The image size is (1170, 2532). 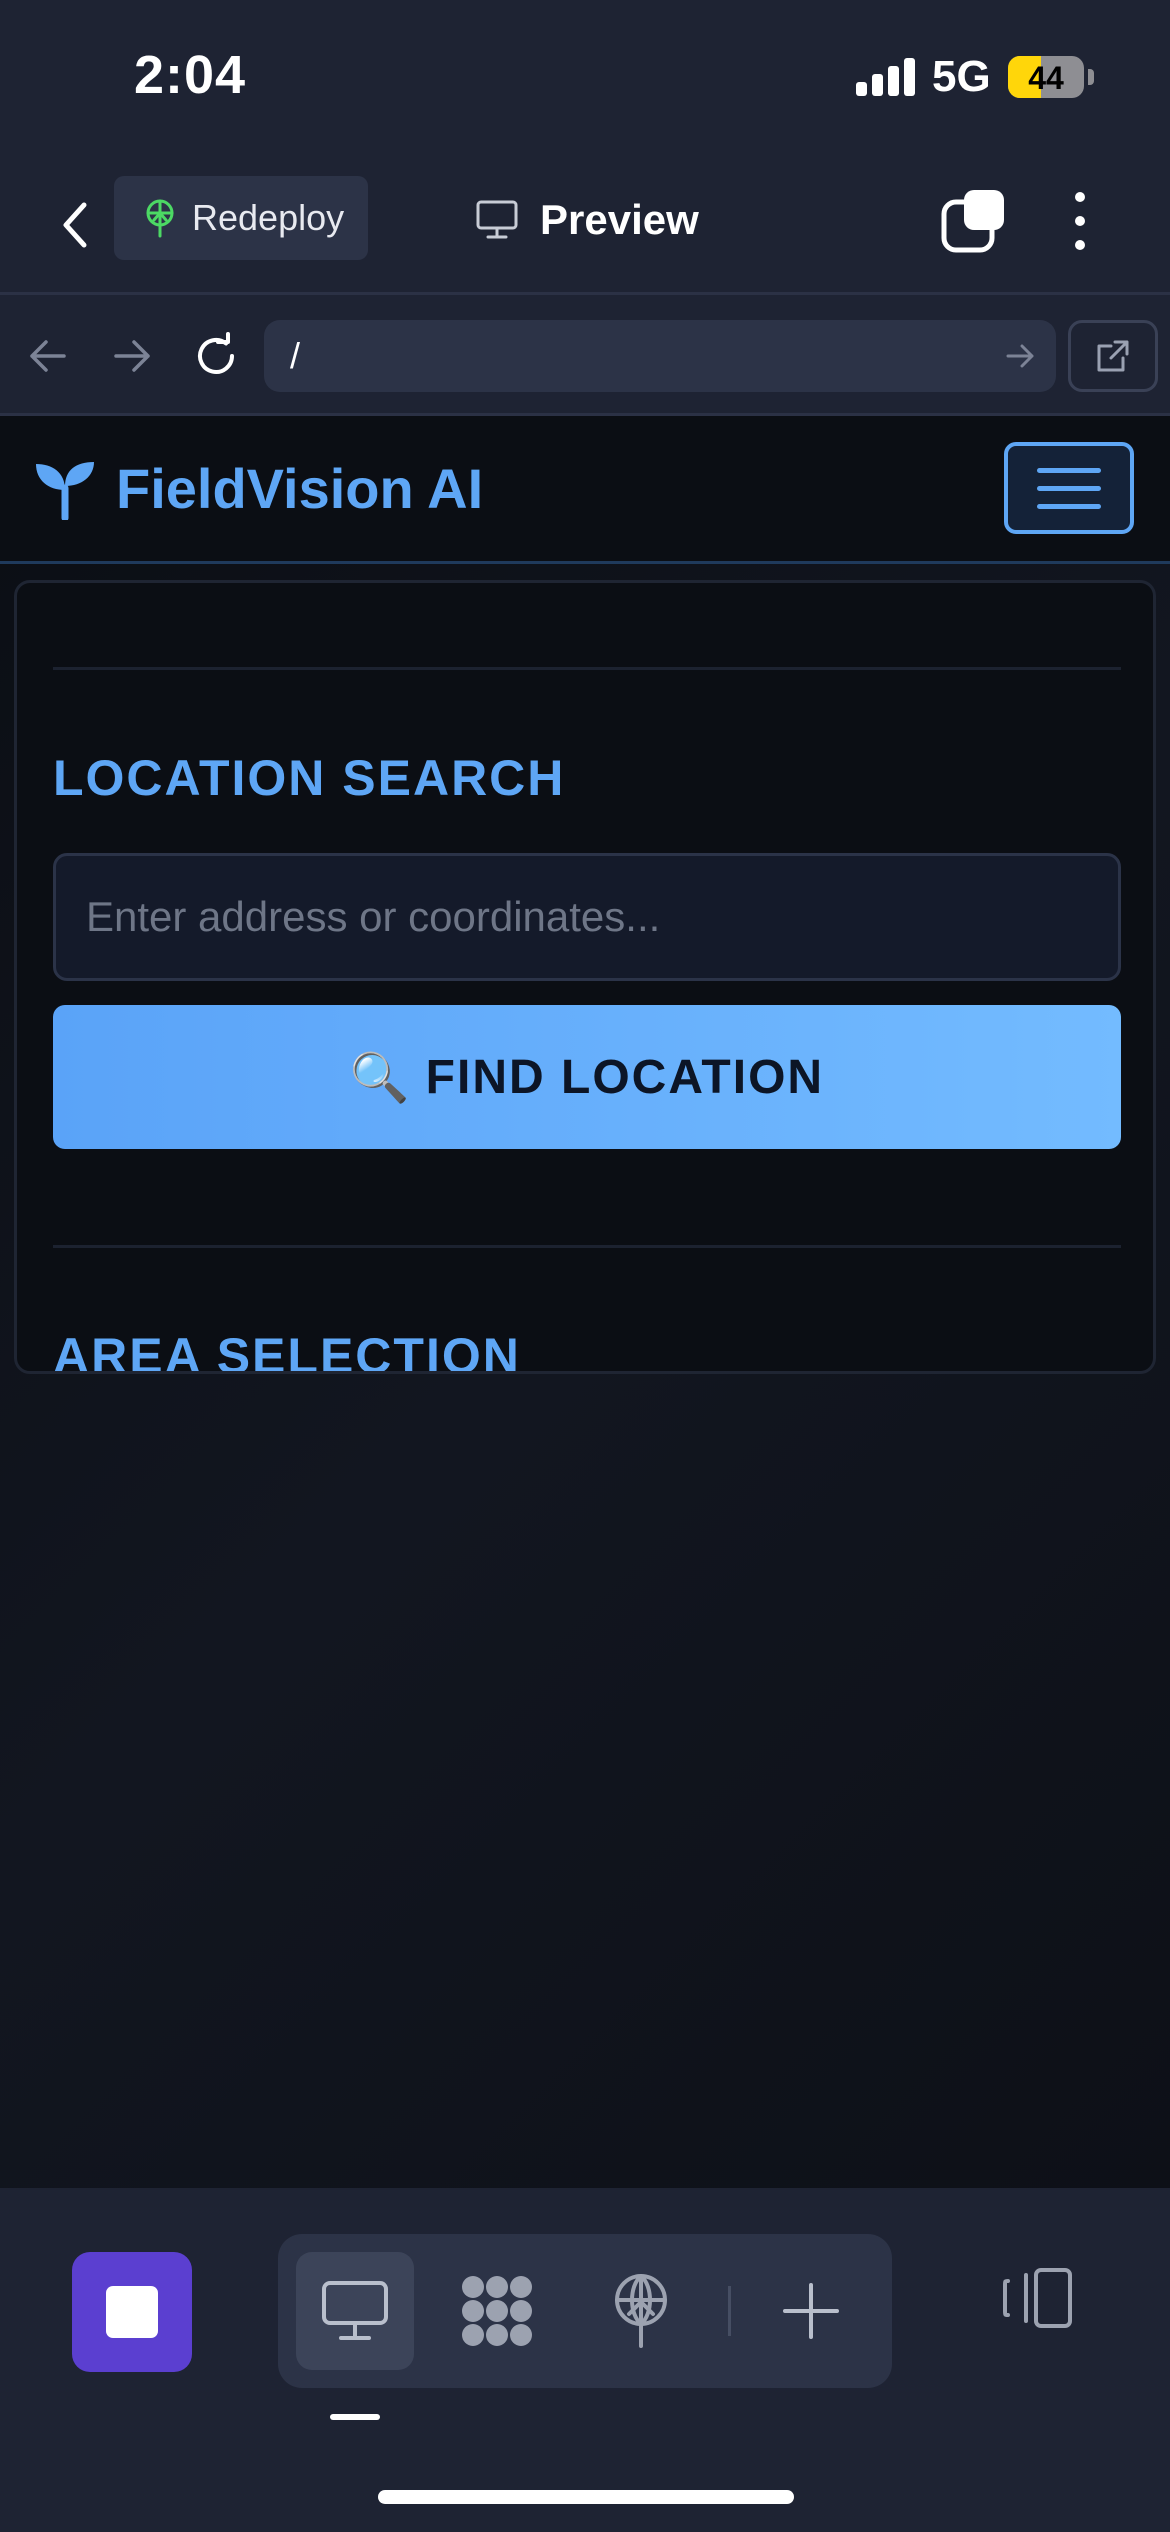 I want to click on panels-button, so click(x=1038, y=2298).